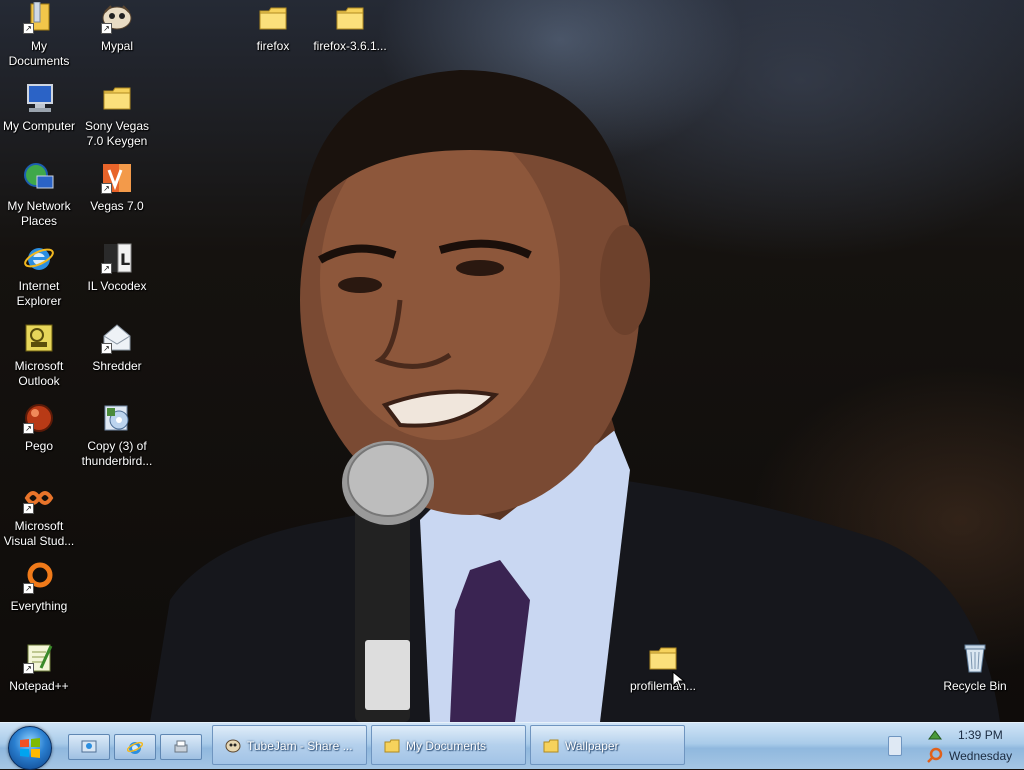  Describe the element at coordinates (935, 735) in the screenshot. I see `network-tray-icon` at that location.